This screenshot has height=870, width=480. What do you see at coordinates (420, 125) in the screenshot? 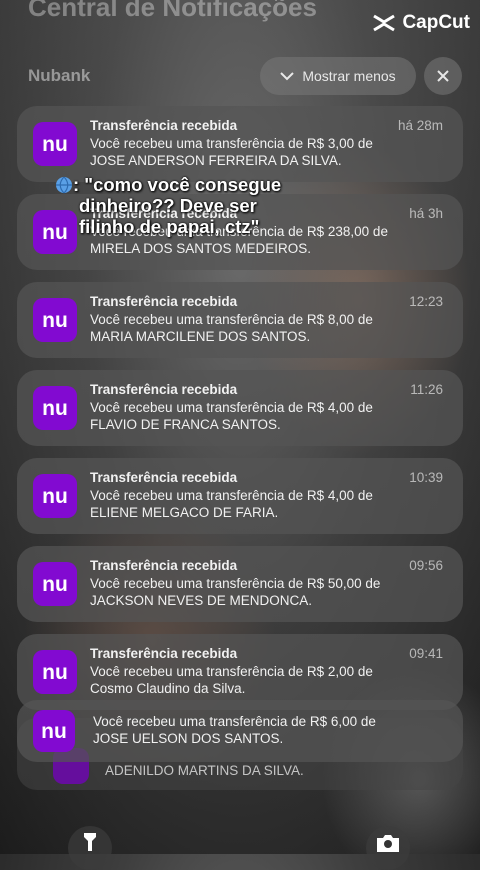
I see `notification-time: há 28m` at bounding box center [420, 125].